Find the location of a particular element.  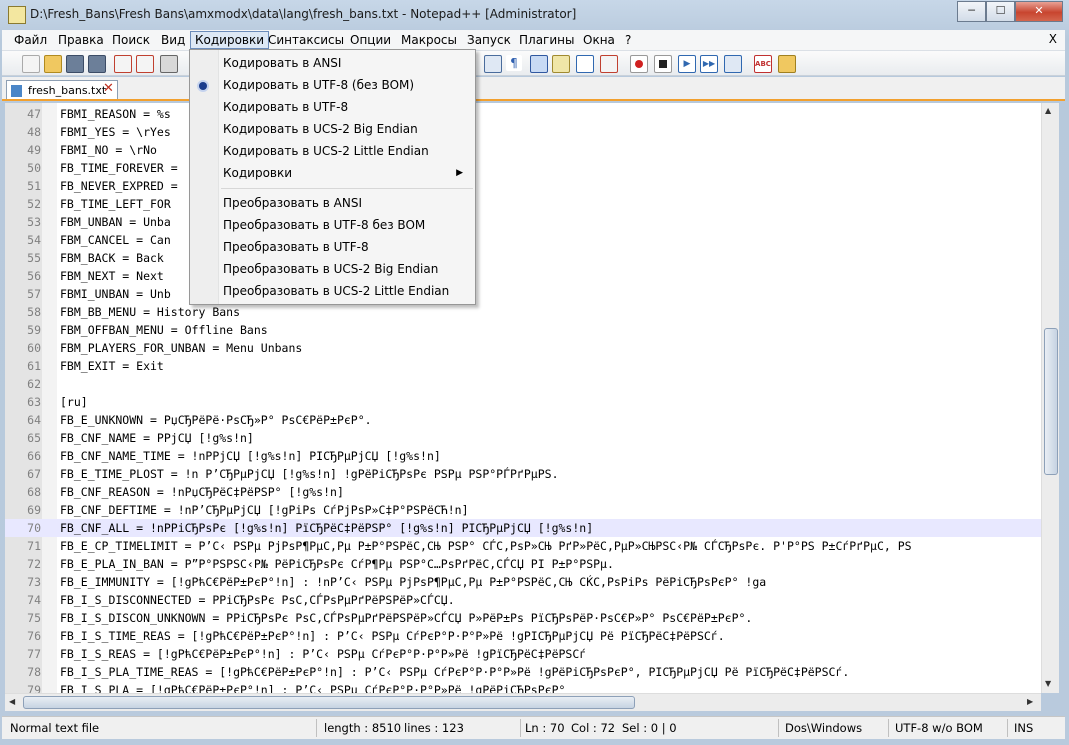

menu-options: Опции is located at coordinates (370, 40).